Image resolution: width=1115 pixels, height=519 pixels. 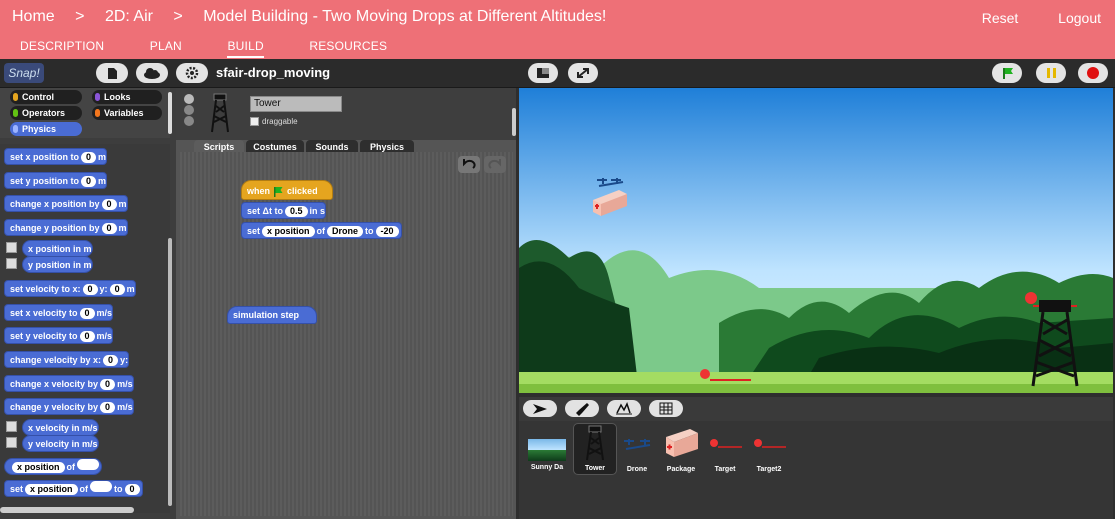 I want to click on category-control: Control, so click(x=46, y=97).